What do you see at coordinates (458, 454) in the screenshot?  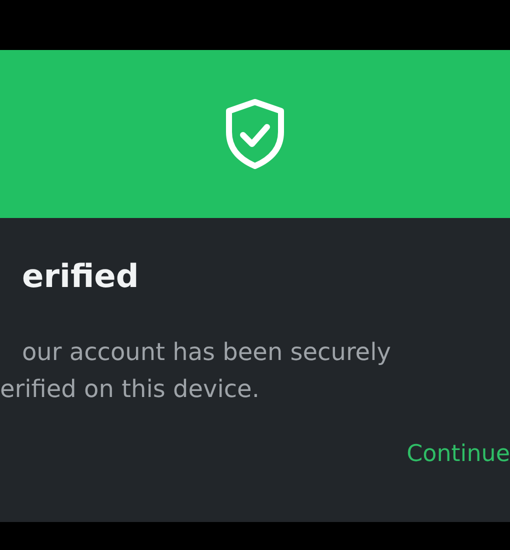 I see `continue-button: Continue` at bounding box center [458, 454].